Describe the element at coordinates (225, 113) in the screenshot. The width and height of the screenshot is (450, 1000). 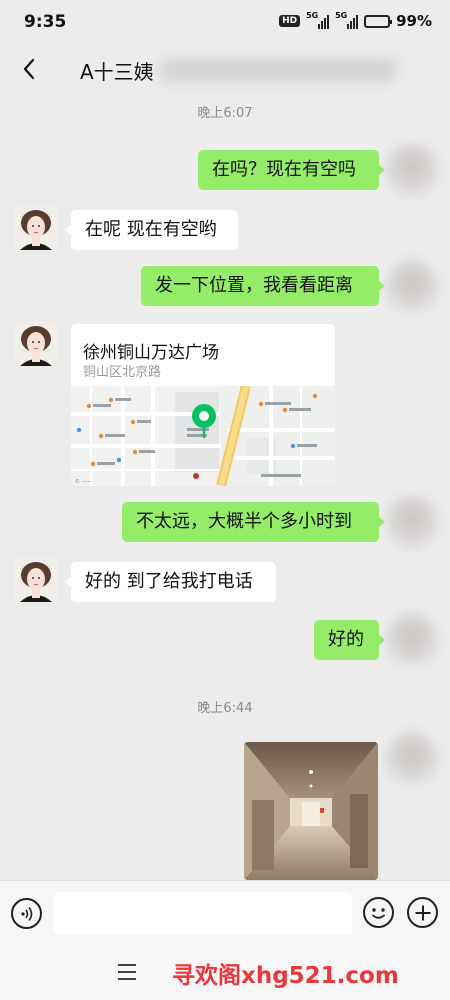
I see `timestamp-divider: 晚上6:07` at that location.